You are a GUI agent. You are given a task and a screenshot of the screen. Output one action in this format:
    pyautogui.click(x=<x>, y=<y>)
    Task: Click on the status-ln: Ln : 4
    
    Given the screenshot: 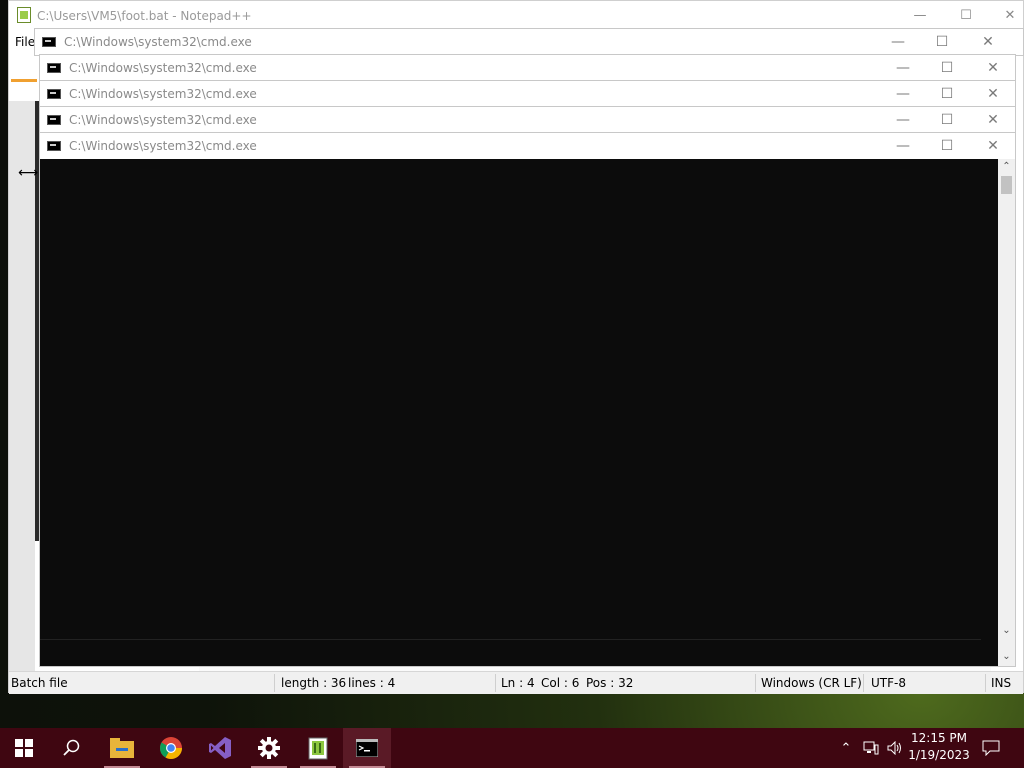 What is the action you would take?
    pyautogui.click(x=518, y=683)
    